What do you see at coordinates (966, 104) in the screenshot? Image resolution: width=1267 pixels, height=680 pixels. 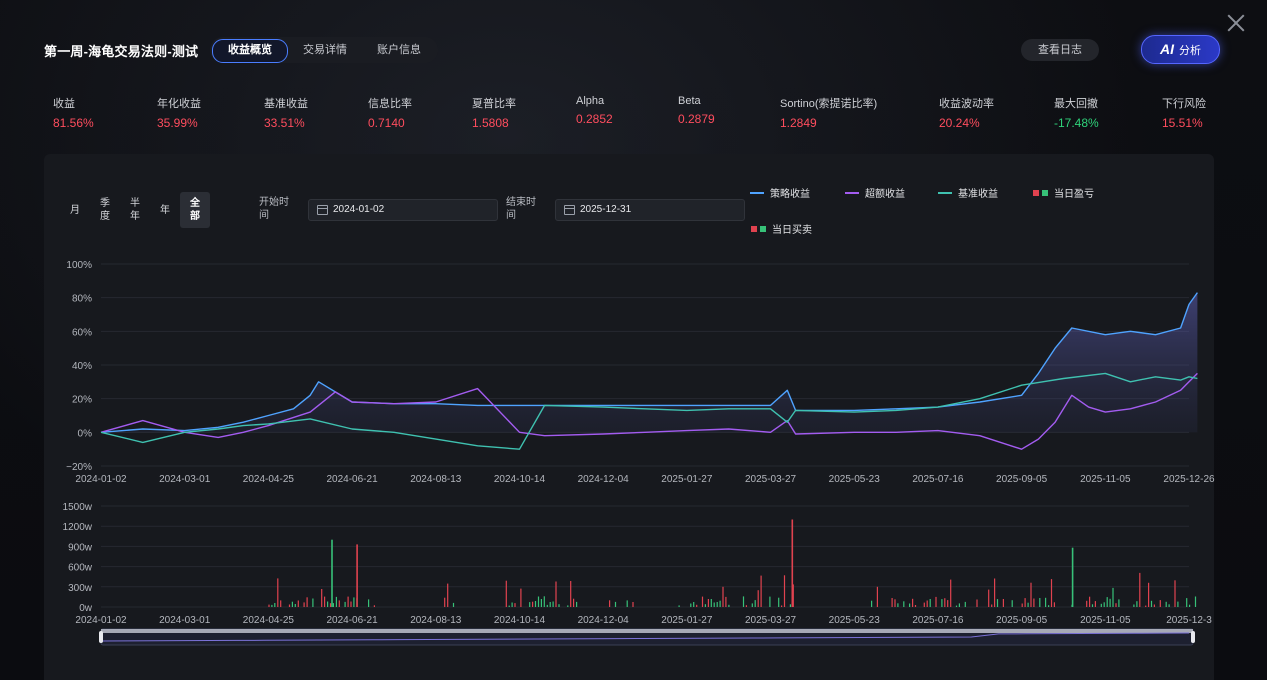 I see `metric-label: 收益波动率` at bounding box center [966, 104].